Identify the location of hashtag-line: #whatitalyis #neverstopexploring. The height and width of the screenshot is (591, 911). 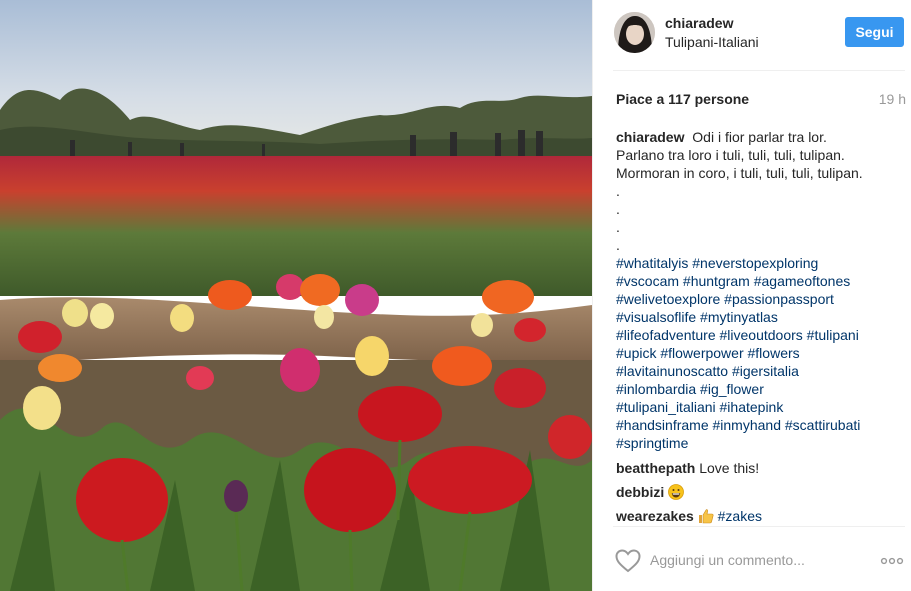
(750, 263).